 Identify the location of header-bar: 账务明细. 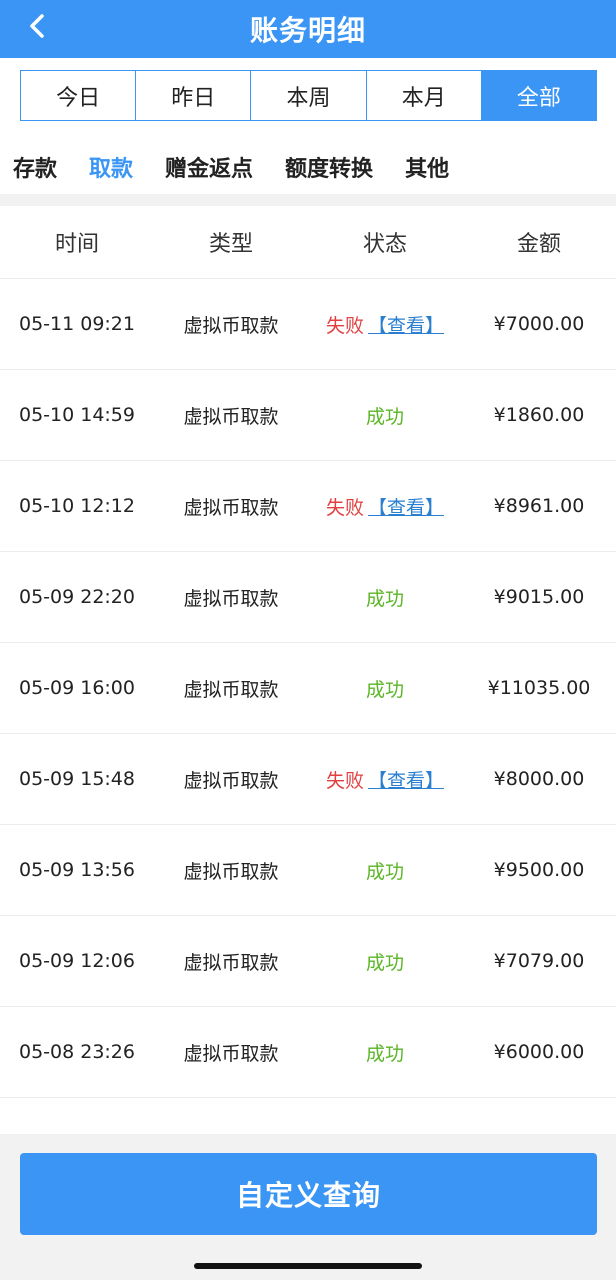
(308, 29).